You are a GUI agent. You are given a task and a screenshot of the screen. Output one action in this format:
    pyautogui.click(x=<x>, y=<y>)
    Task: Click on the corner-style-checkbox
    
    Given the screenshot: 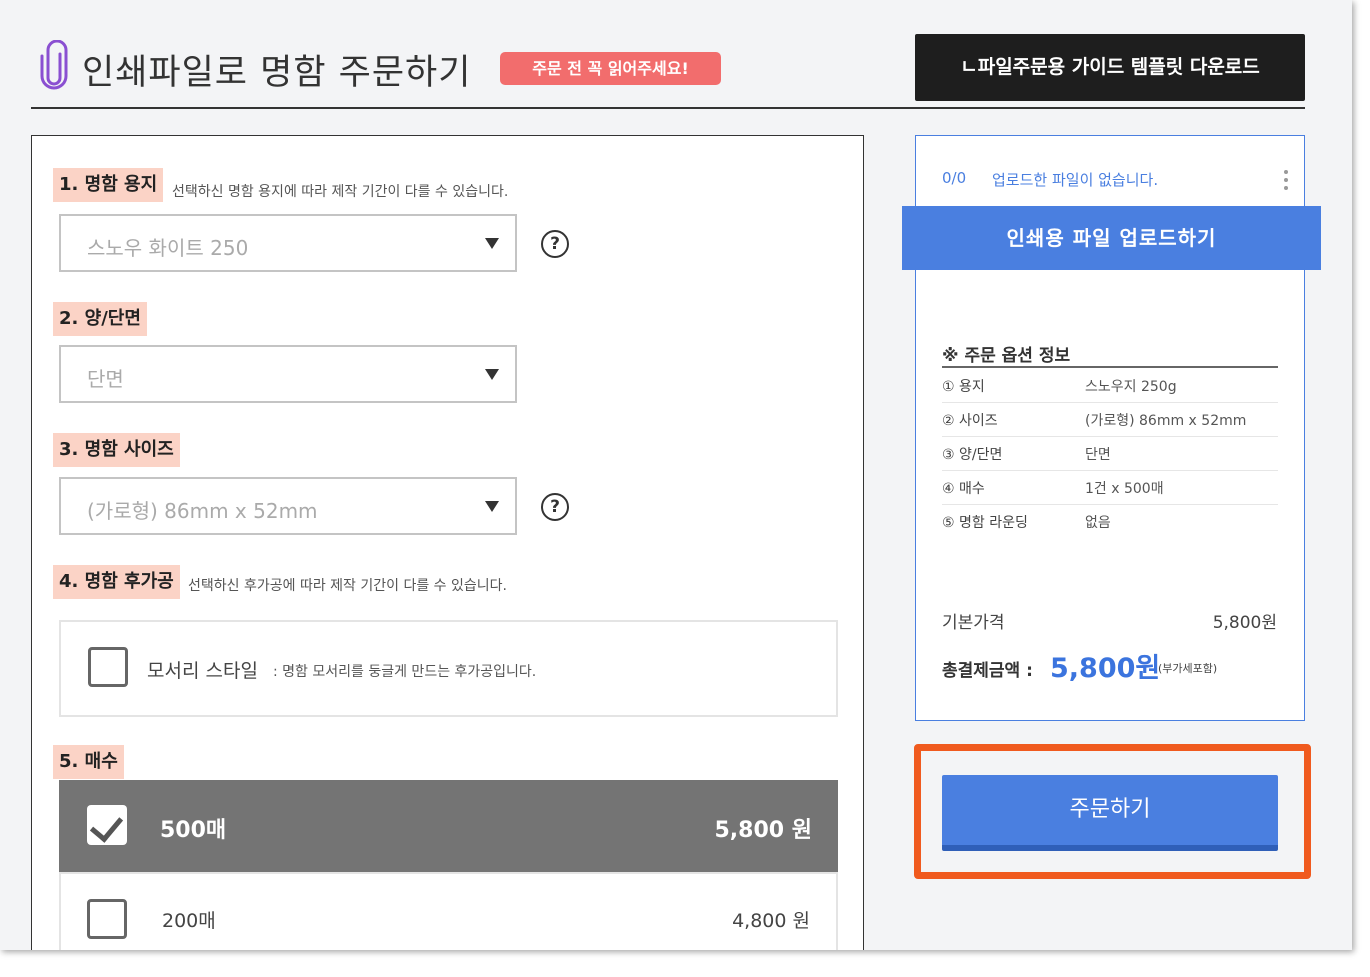 What is the action you would take?
    pyautogui.click(x=108, y=667)
    